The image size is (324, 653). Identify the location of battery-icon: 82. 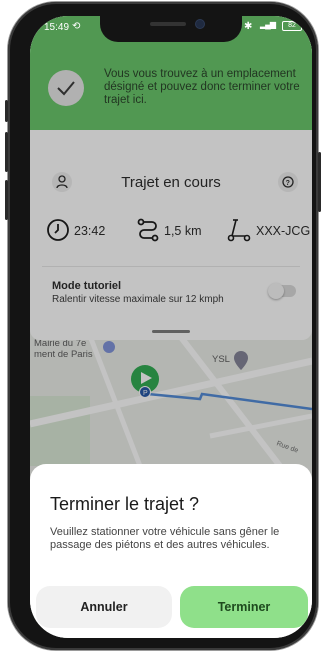
(292, 26).